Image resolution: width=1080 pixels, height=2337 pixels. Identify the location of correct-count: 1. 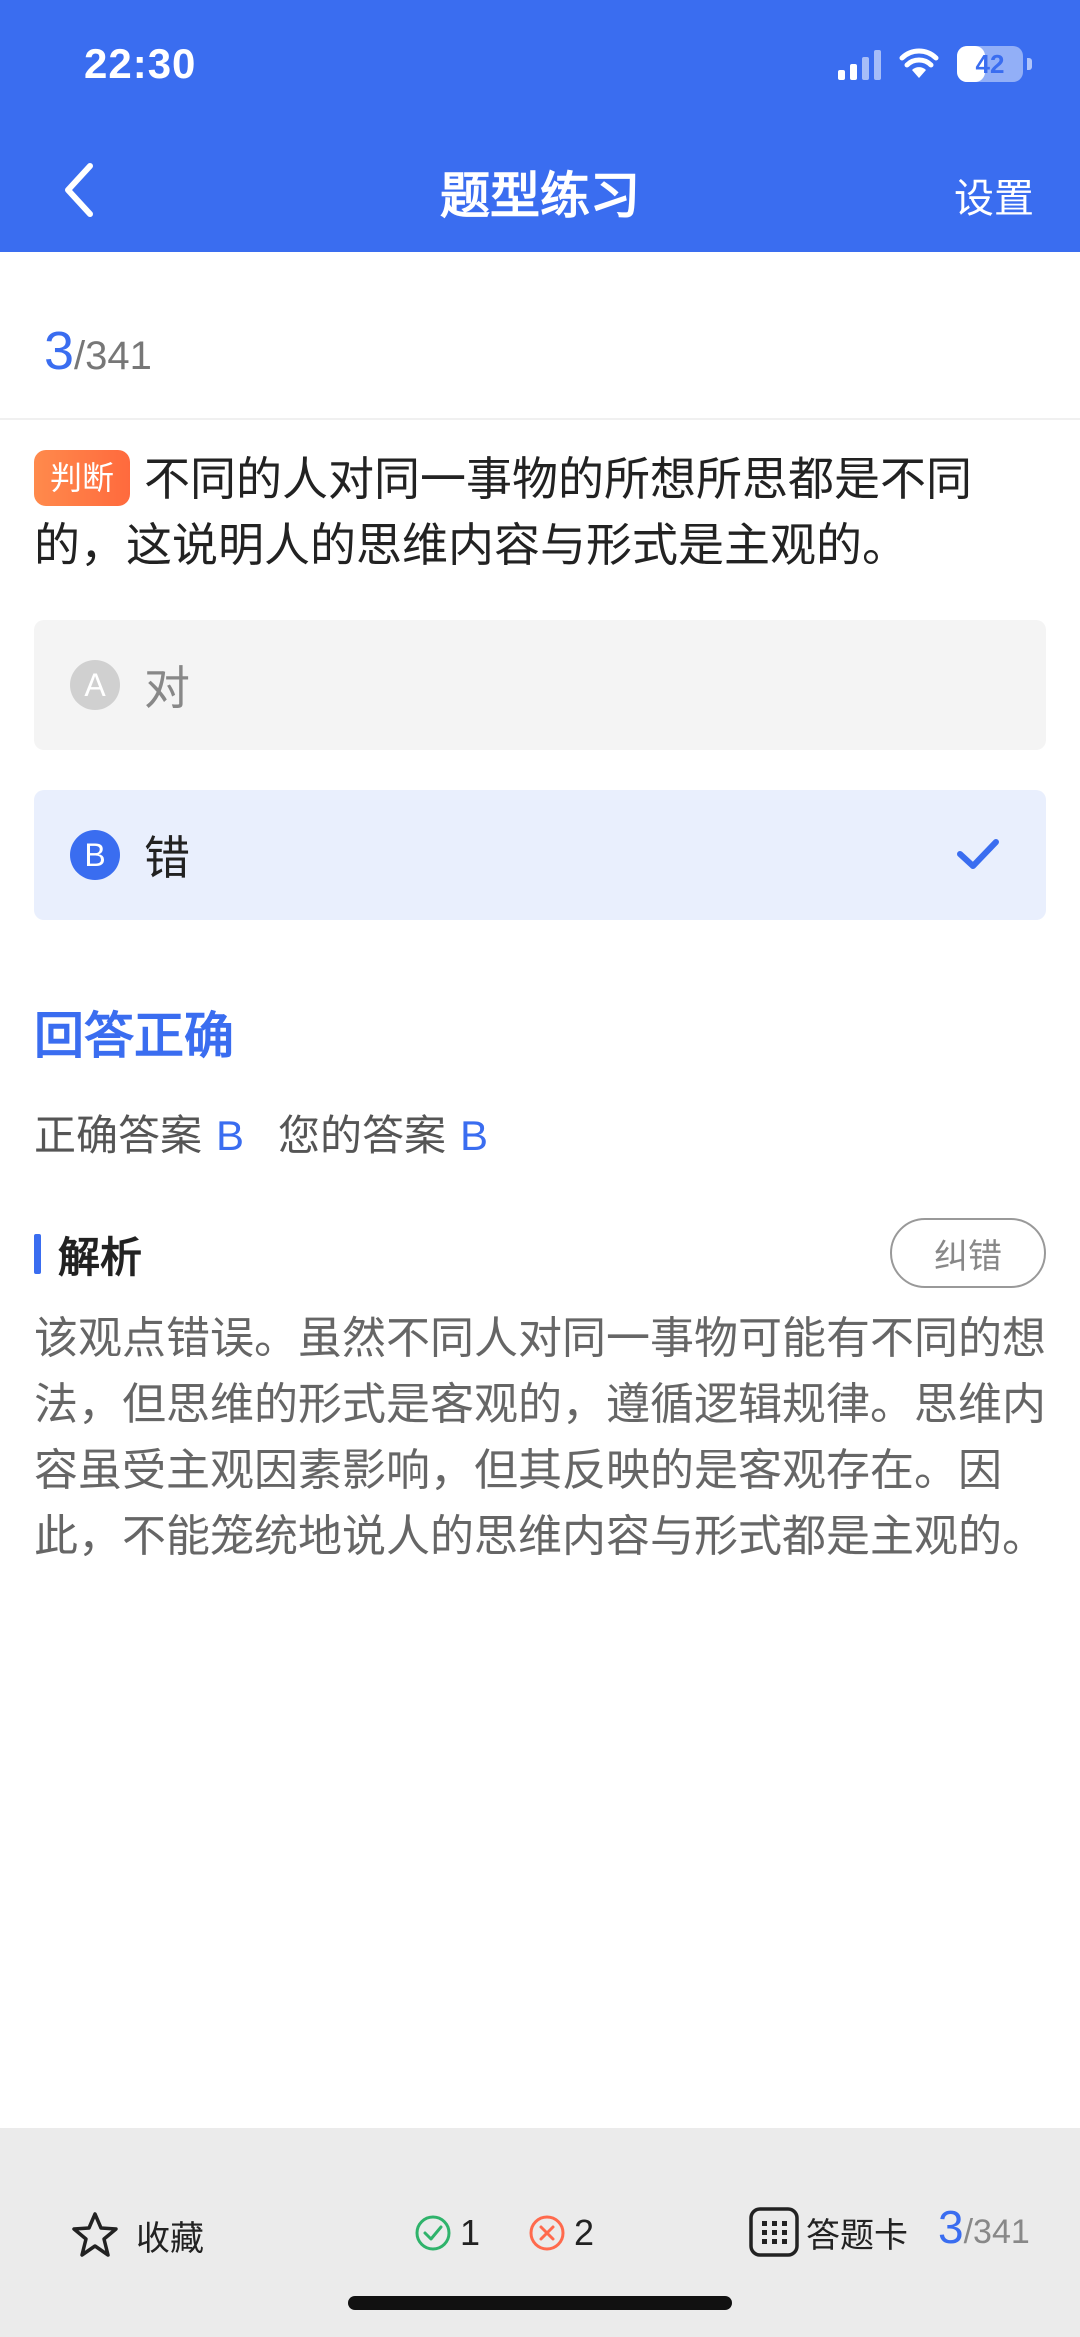
(447, 2233).